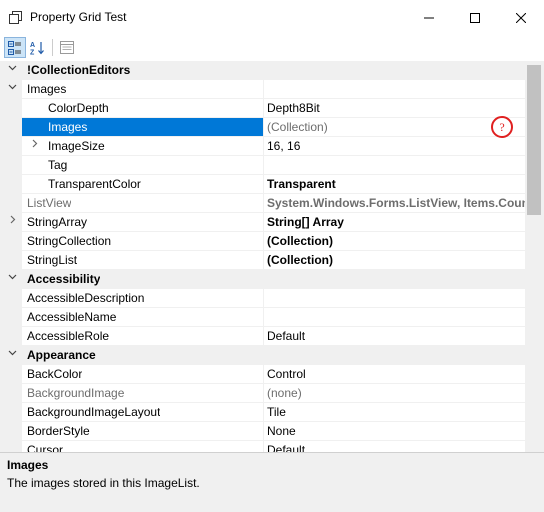 The image size is (544, 512). What do you see at coordinates (534, 256) in the screenshot?
I see `vertical-scrollbar` at bounding box center [534, 256].